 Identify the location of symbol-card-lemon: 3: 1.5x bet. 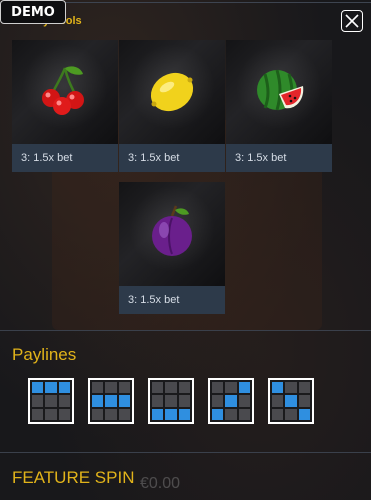
(172, 106).